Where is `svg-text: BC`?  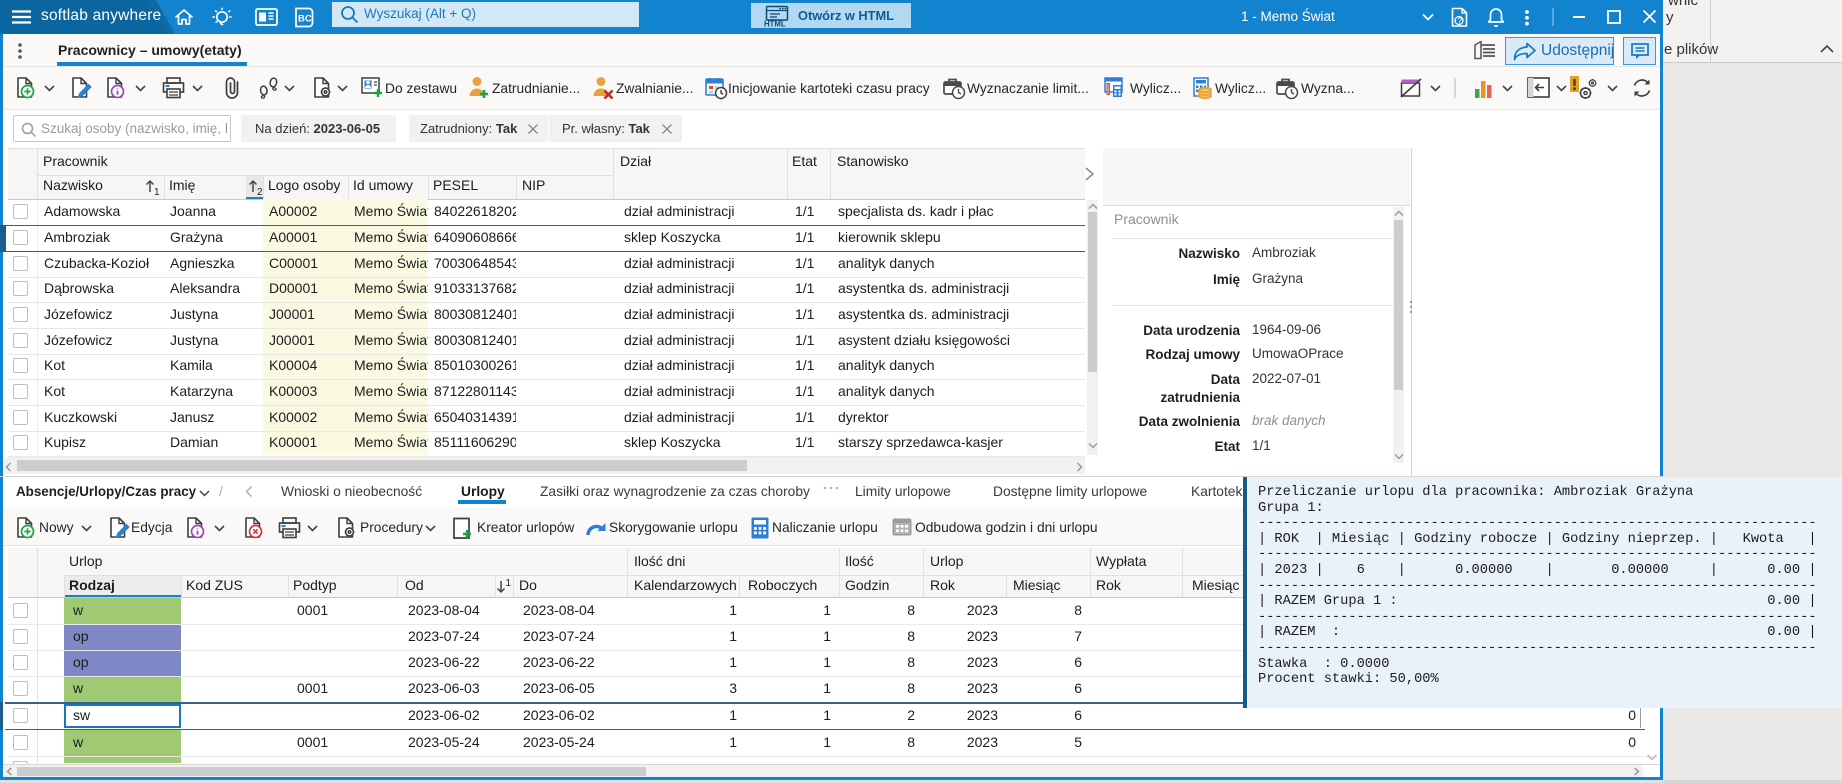
svg-text: BC is located at coordinates (305, 19).